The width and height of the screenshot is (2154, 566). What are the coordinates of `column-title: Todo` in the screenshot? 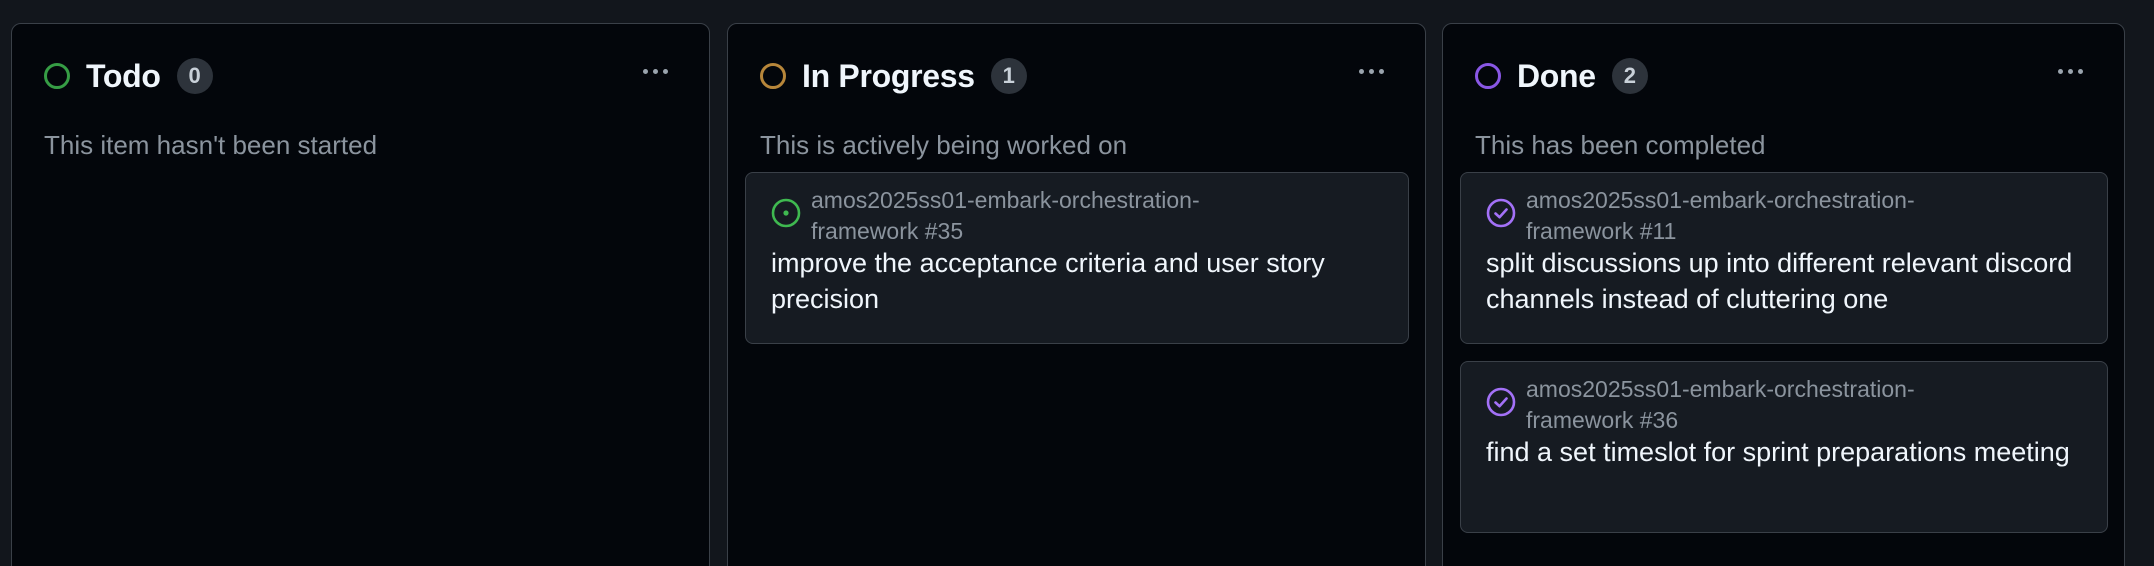 It's located at (123, 75).